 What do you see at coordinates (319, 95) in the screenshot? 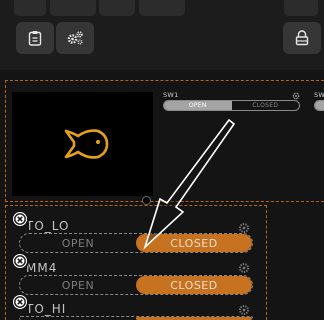
I see `switch-label: SW` at bounding box center [319, 95].